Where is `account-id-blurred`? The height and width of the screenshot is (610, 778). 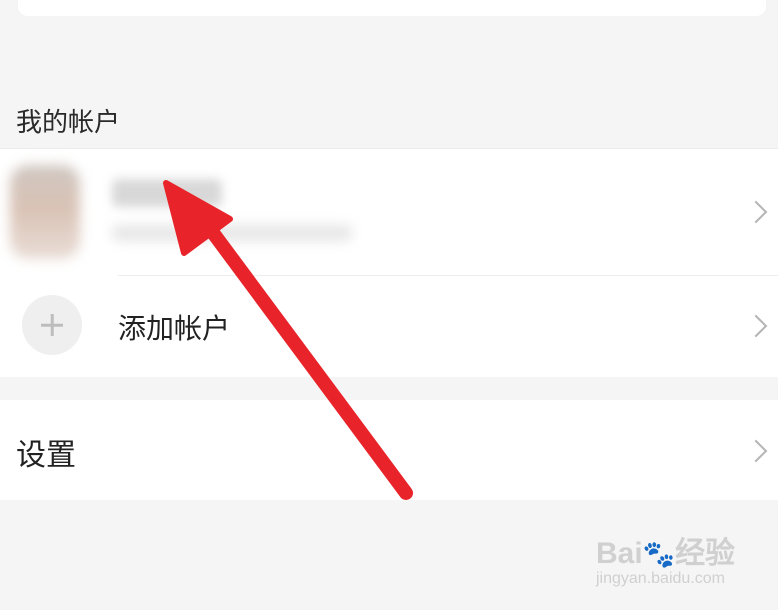 account-id-blurred is located at coordinates (232, 233).